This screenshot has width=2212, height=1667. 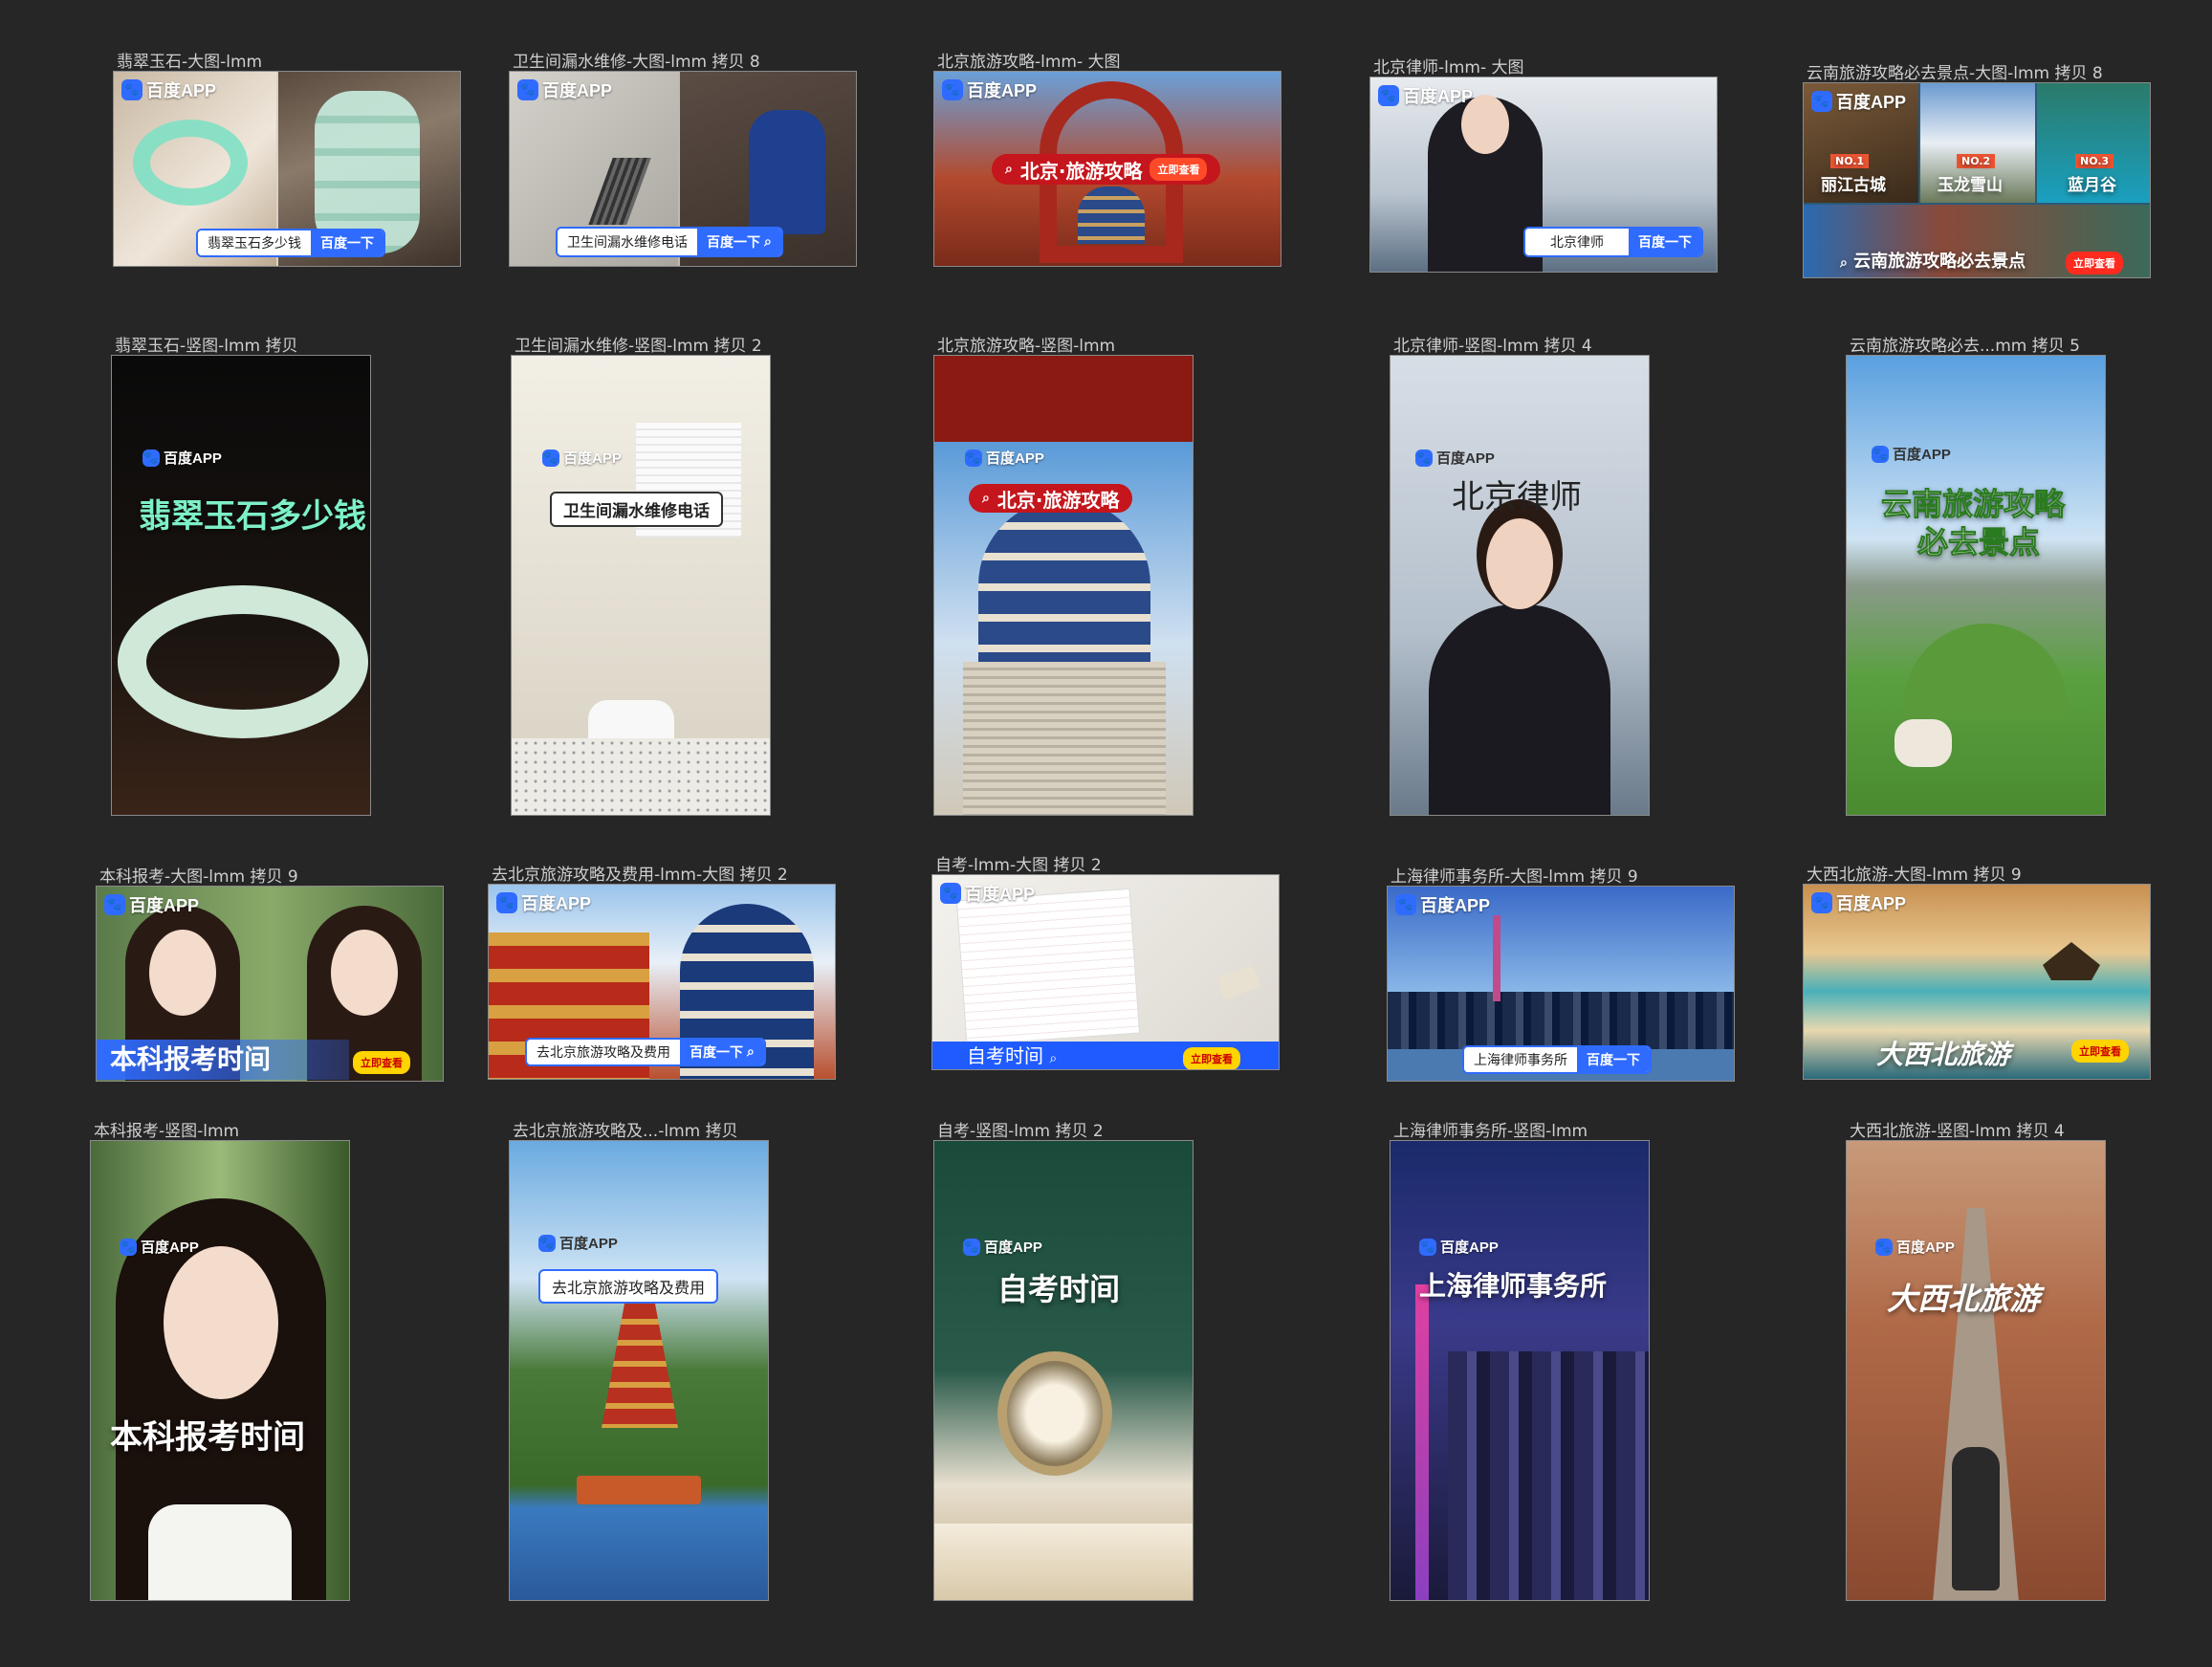 What do you see at coordinates (683, 169) in the screenshot?
I see `ad-thumbnail: 🐾 百度APP 卫生间漏水维修电话 百度一下 ⌕` at bounding box center [683, 169].